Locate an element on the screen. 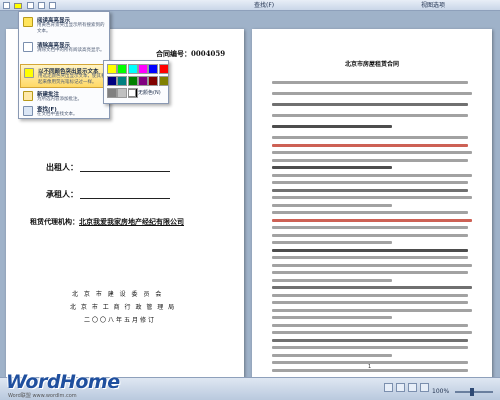  agent-line: 租赁代理机构：北京我爱我家房地产经纪有限公司 is located at coordinates (107, 222).